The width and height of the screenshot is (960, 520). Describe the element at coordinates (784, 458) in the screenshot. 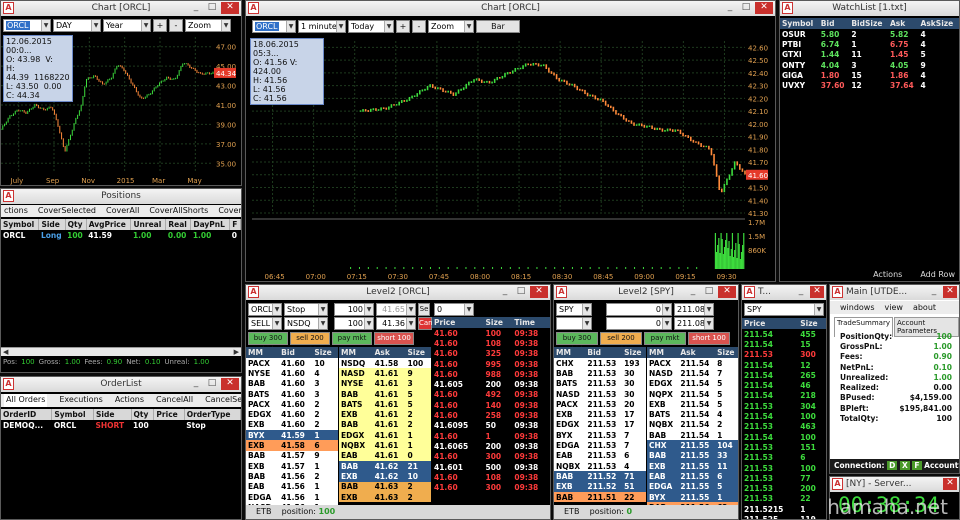

I see `table-row: 211.53 6` at that location.